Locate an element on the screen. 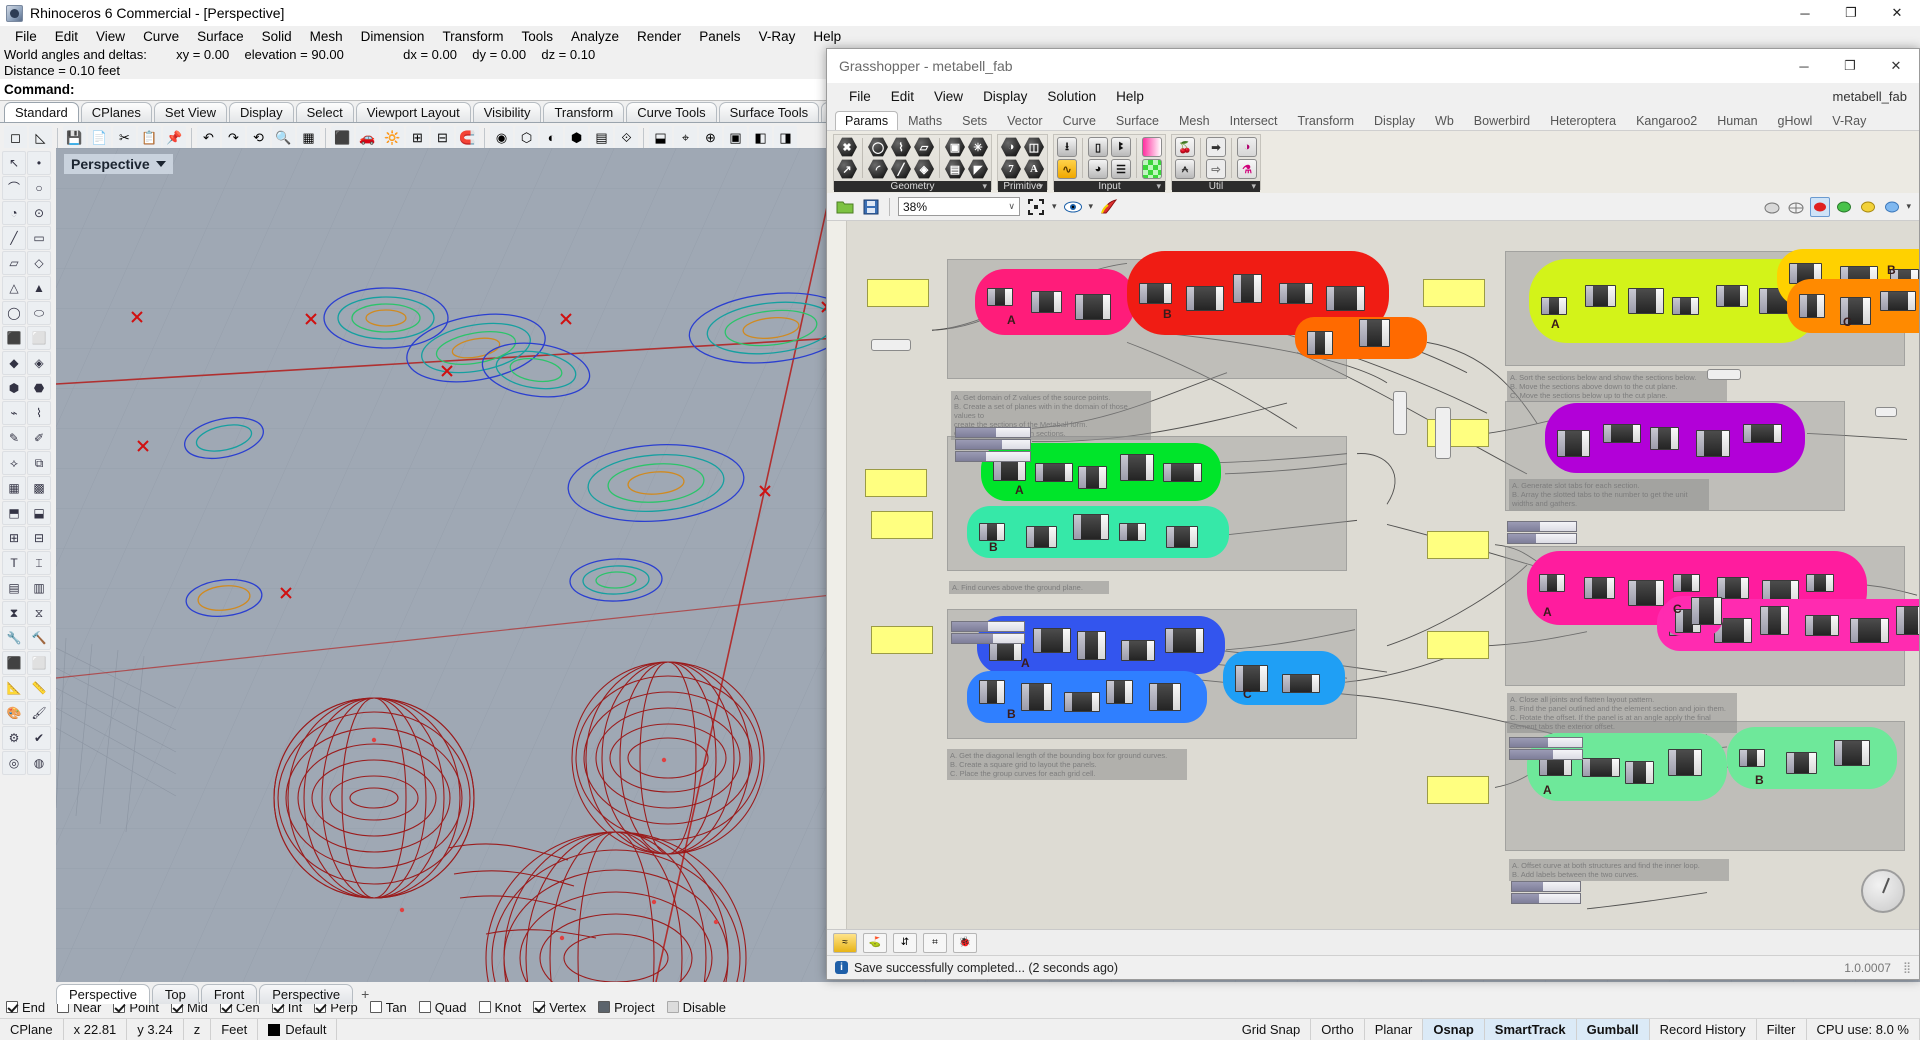  gh-menu-help: Help is located at coordinates (1130, 96).